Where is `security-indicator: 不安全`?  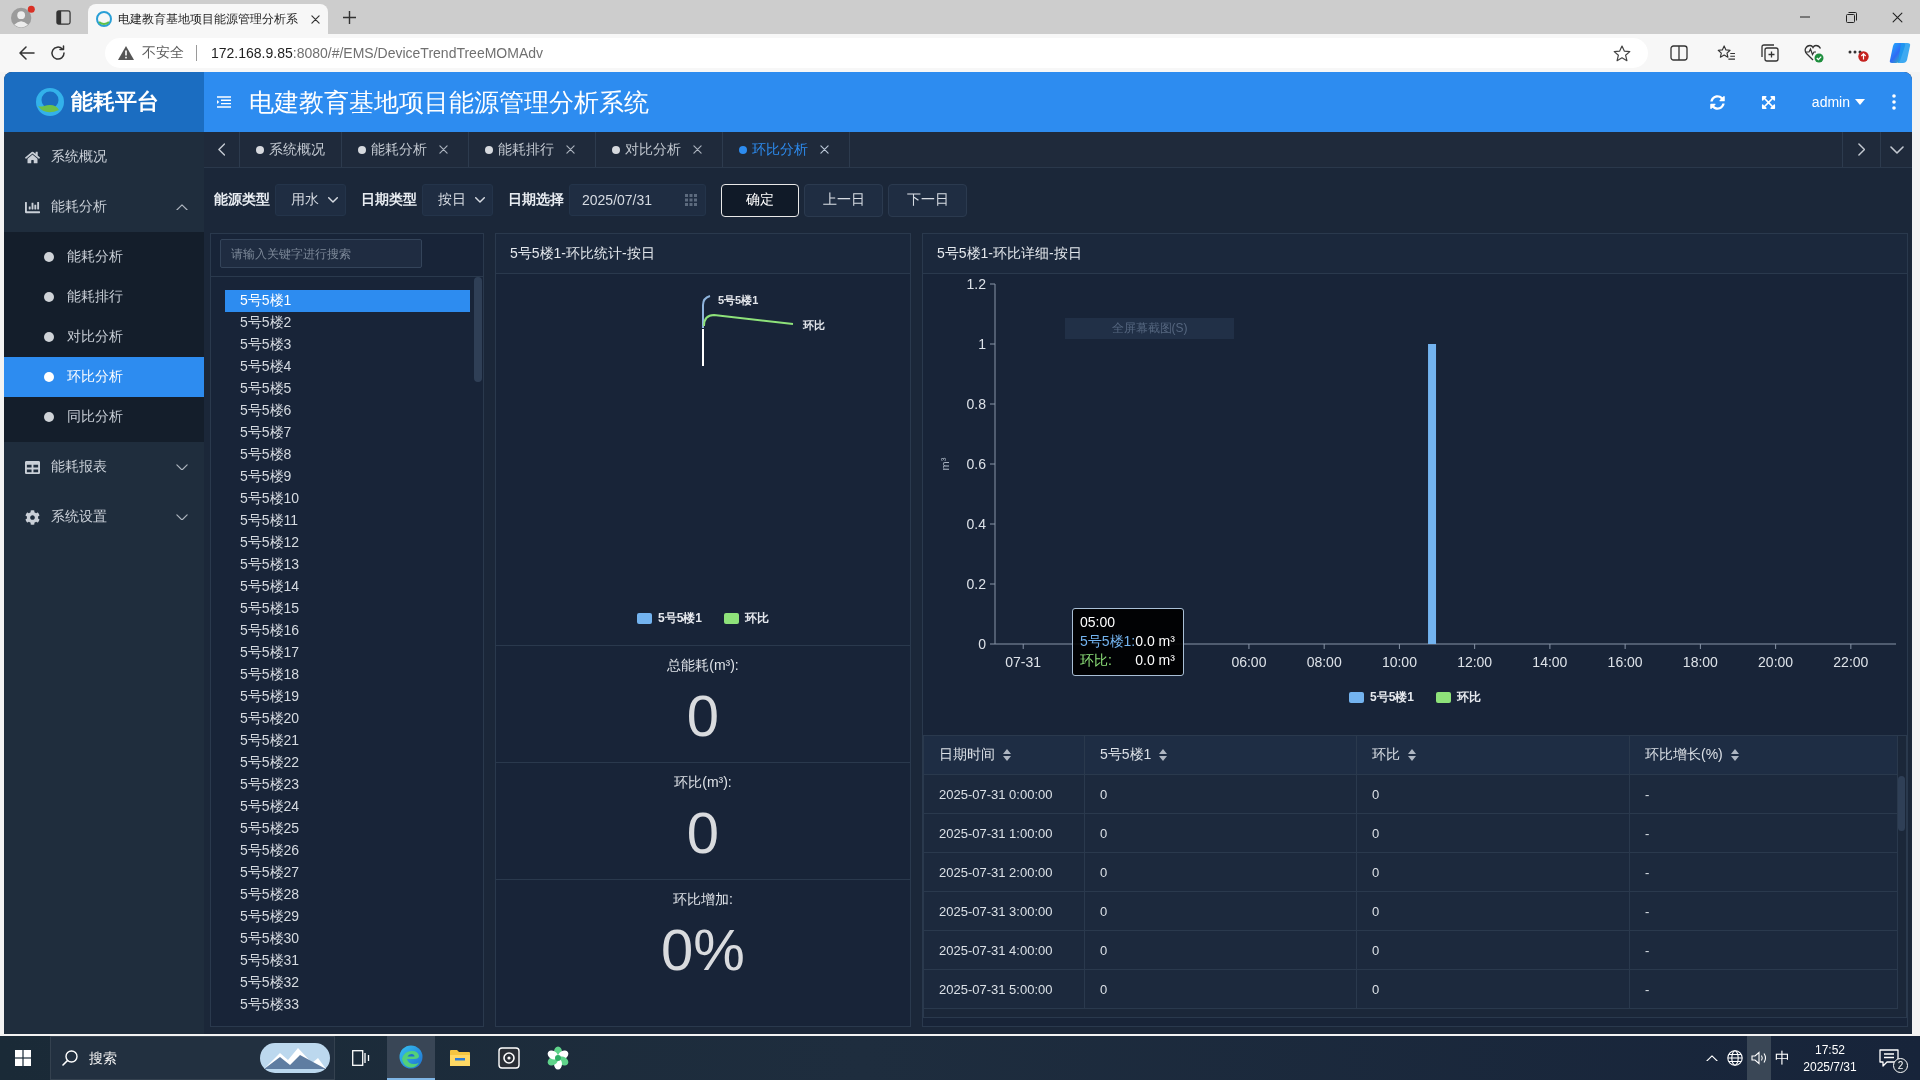 security-indicator: 不安全 is located at coordinates (163, 53).